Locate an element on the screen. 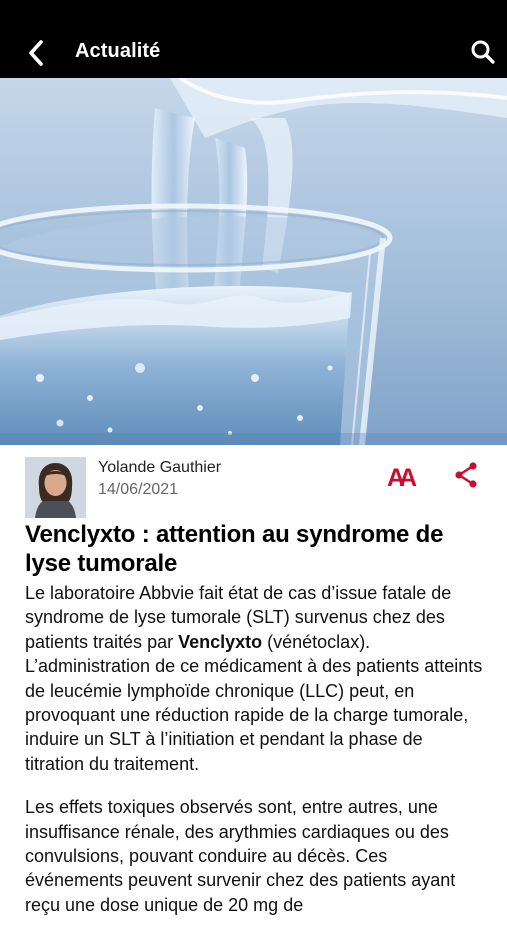 The width and height of the screenshot is (507, 936). back-button is located at coordinates (36, 53).